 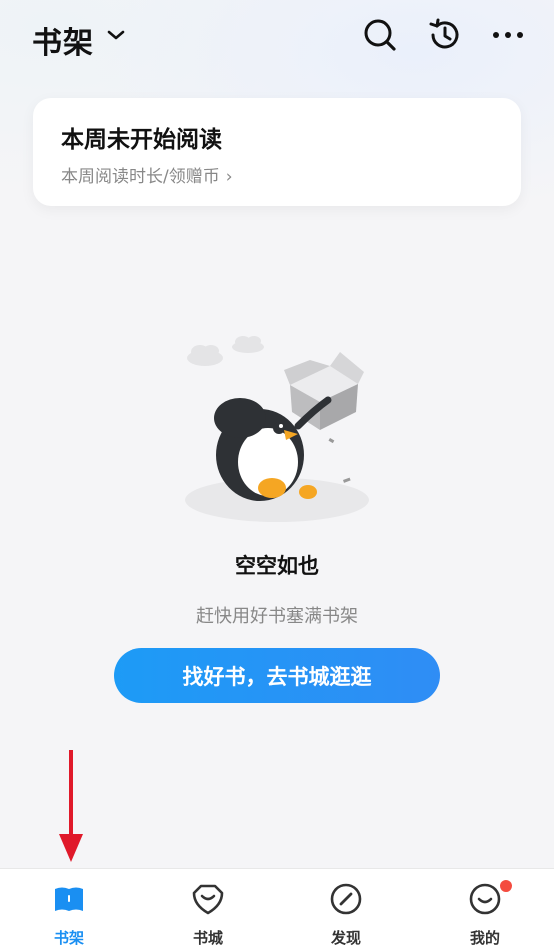 I want to click on tab-label: 我的, so click(x=484, y=938).